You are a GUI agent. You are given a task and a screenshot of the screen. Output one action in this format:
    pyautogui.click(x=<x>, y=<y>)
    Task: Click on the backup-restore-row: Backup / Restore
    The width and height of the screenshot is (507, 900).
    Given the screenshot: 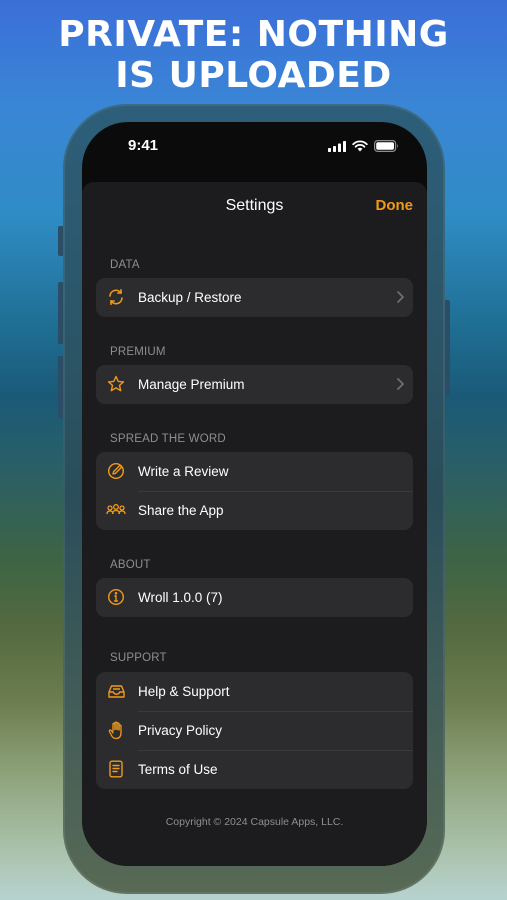 What is the action you would take?
    pyautogui.click(x=254, y=297)
    